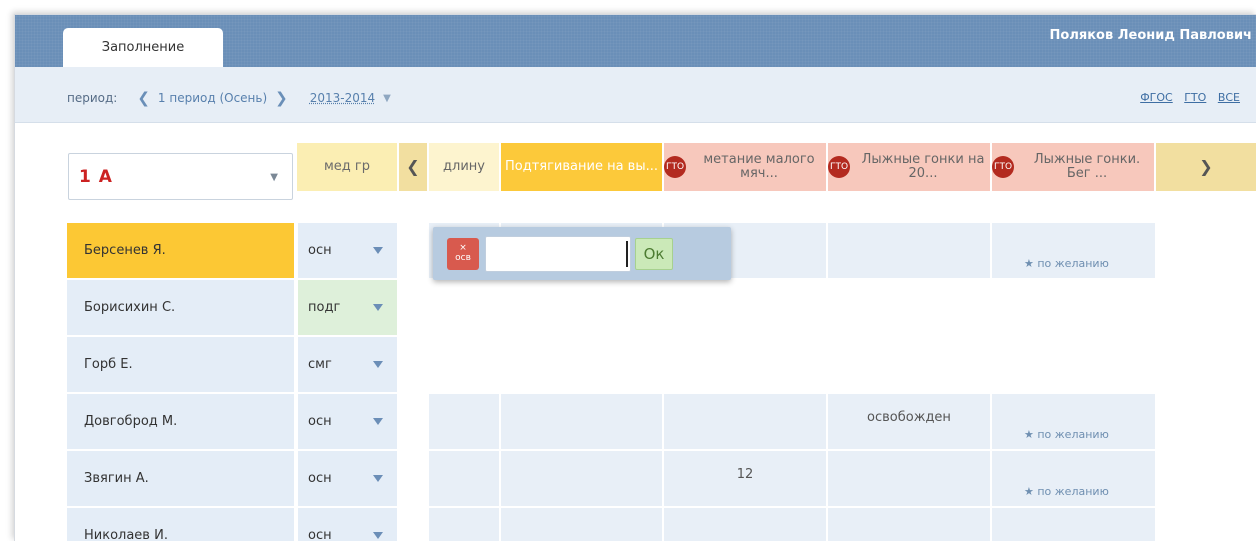  I want to click on class-select: 1 А ▼, so click(180, 176).